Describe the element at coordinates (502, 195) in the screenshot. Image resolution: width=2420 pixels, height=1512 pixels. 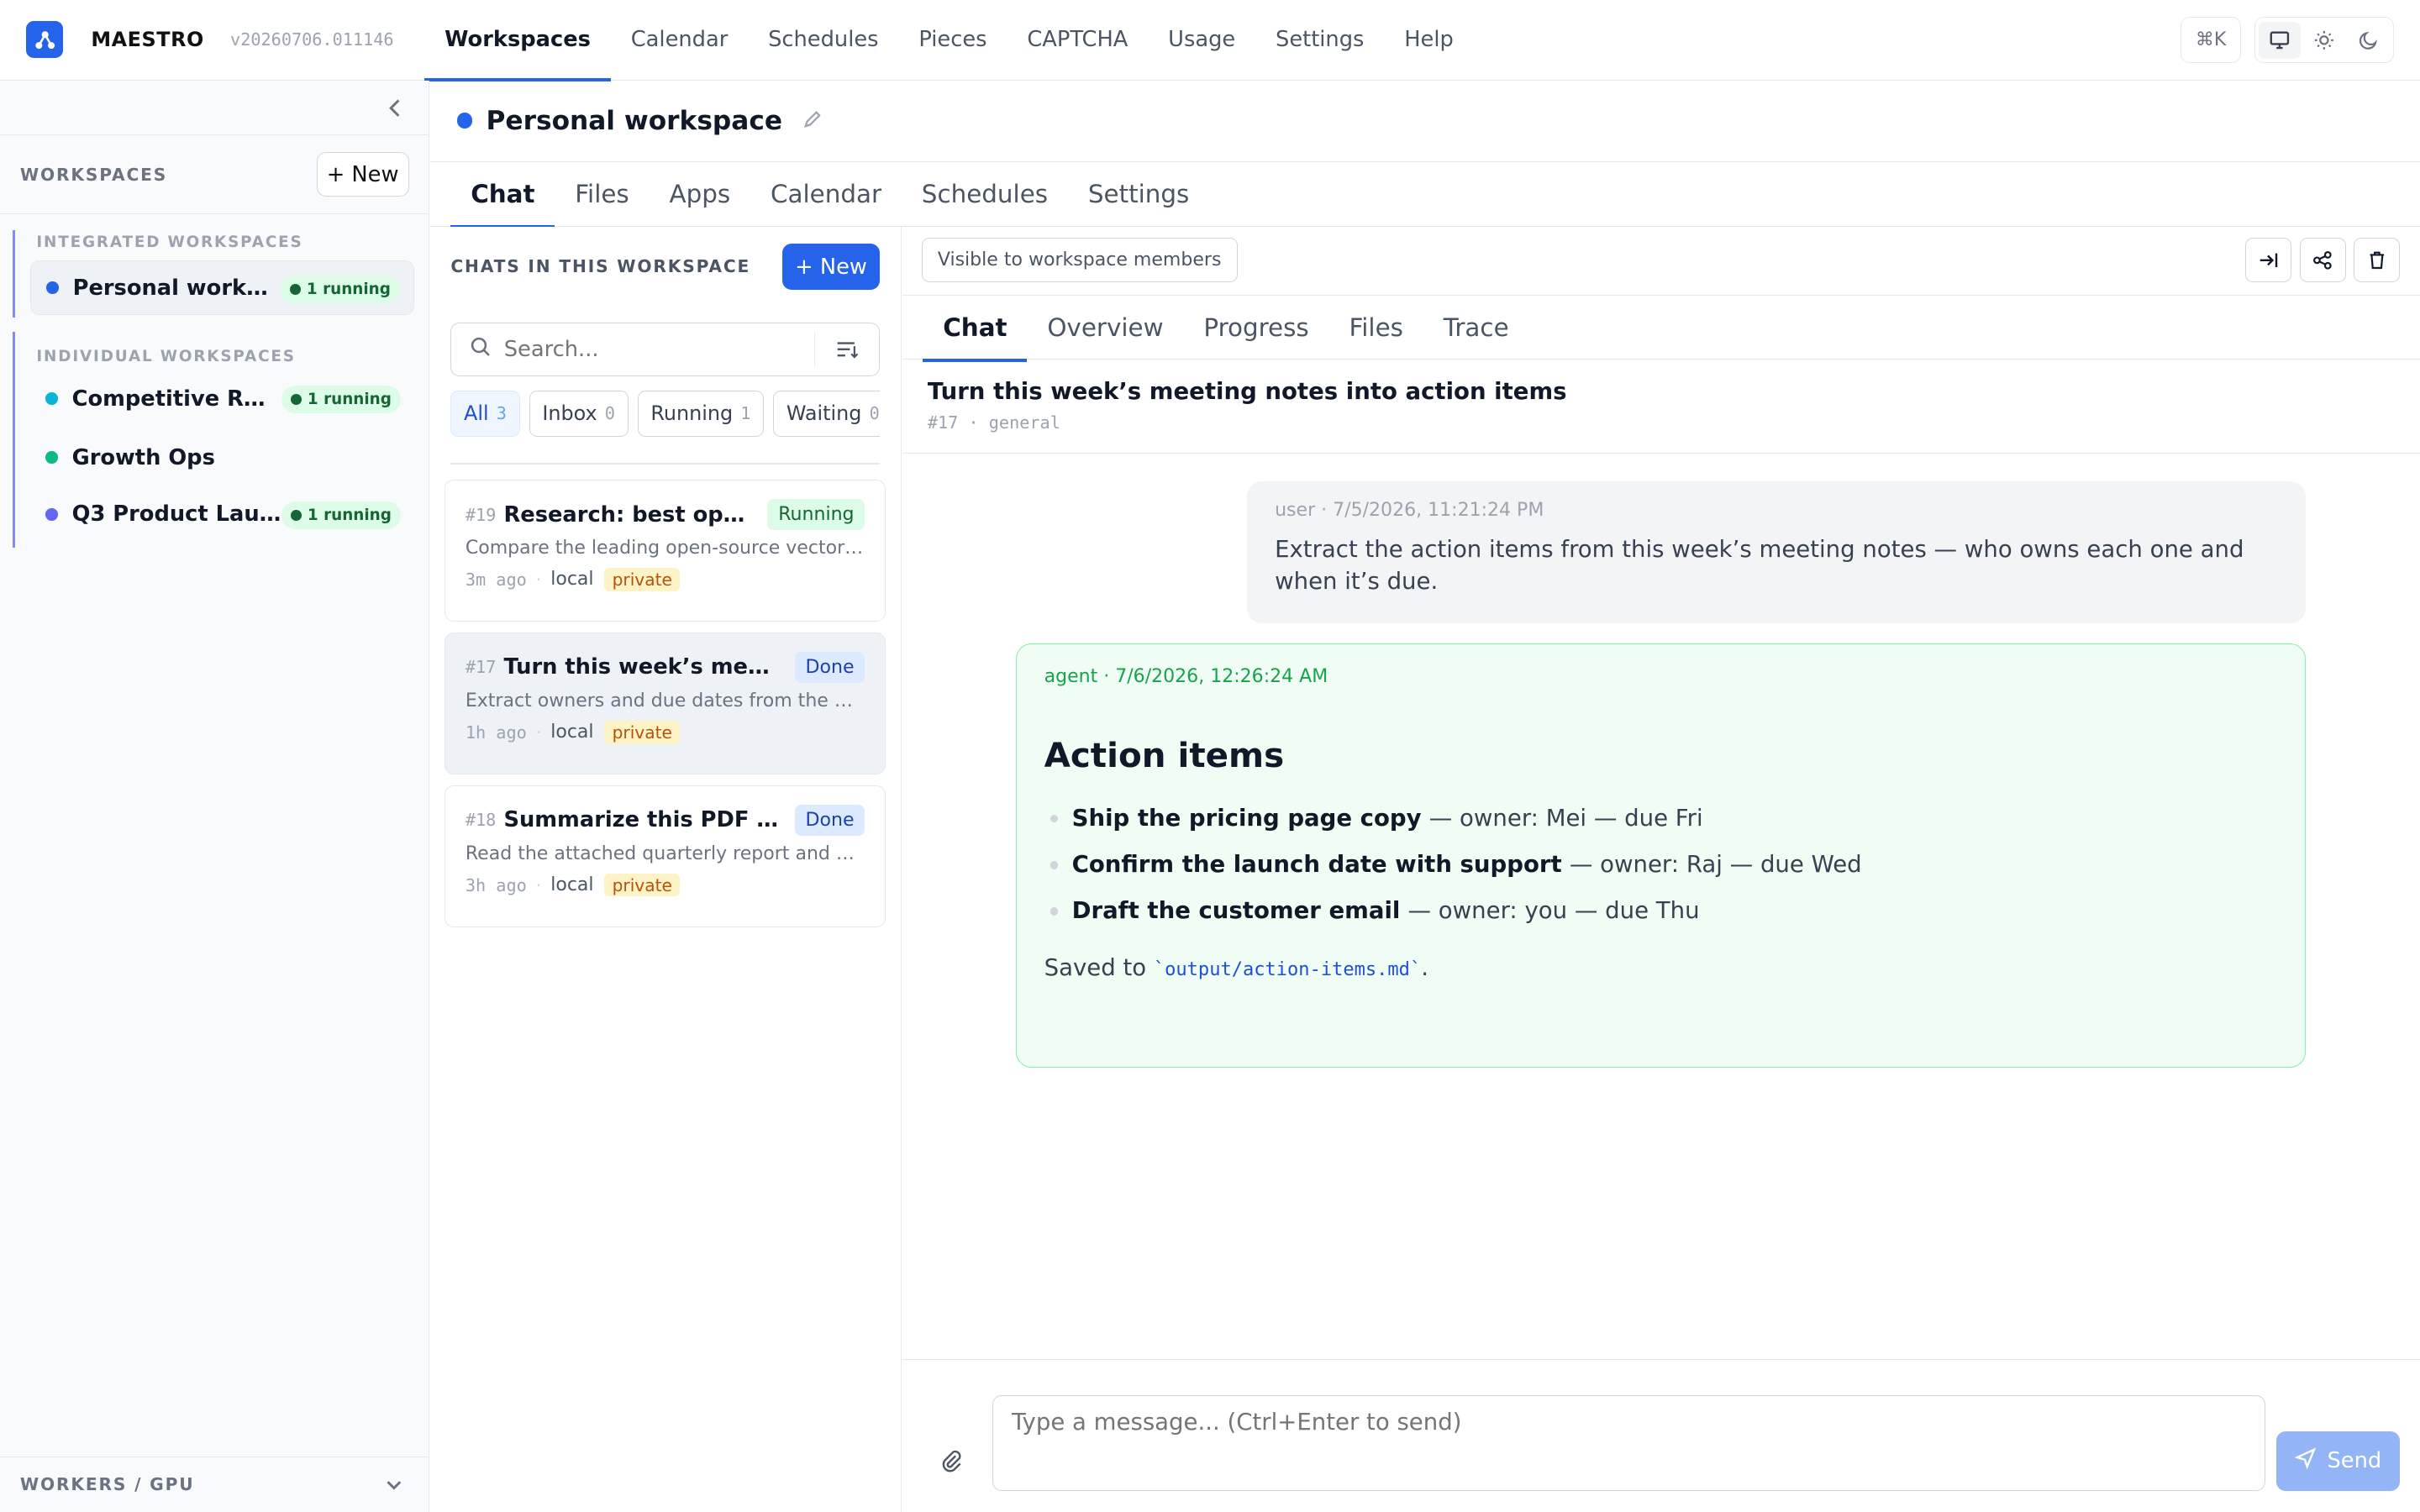
I see `tab-chat: Chat` at that location.